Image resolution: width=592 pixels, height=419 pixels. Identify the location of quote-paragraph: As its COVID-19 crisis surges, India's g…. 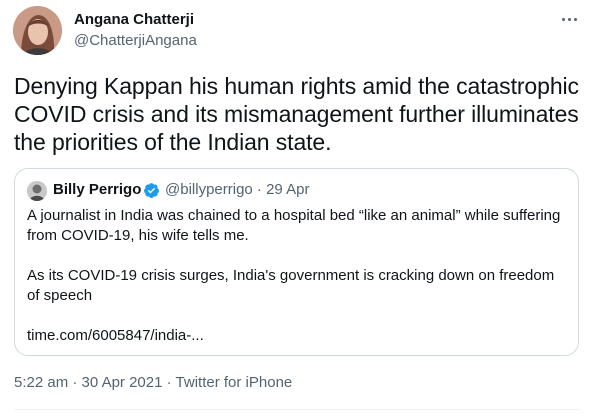
(291, 285).